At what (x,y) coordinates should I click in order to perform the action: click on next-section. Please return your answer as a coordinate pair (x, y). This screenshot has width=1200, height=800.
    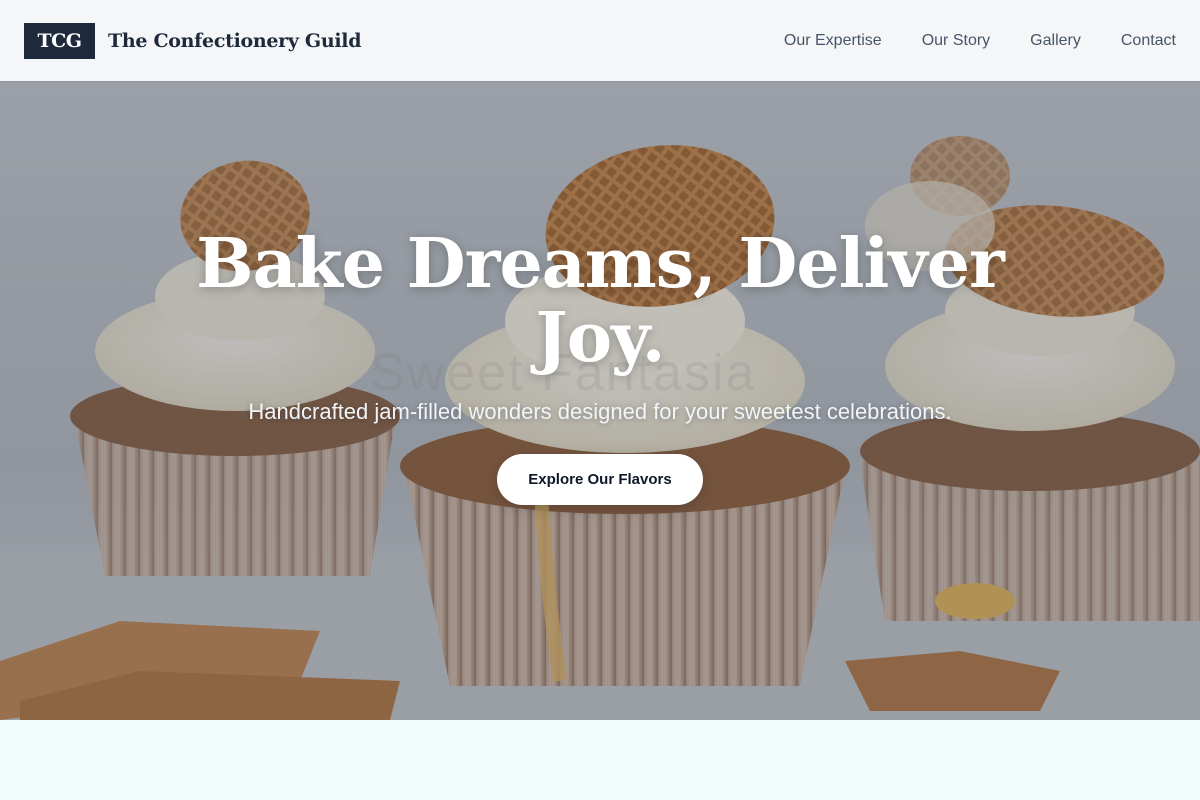
    Looking at the image, I should click on (600, 760).